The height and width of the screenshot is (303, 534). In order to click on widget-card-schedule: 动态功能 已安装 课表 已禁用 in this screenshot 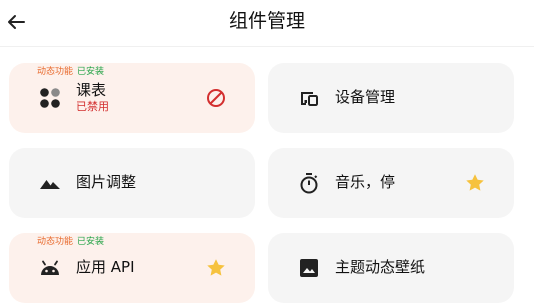, I will do `click(132, 98)`.